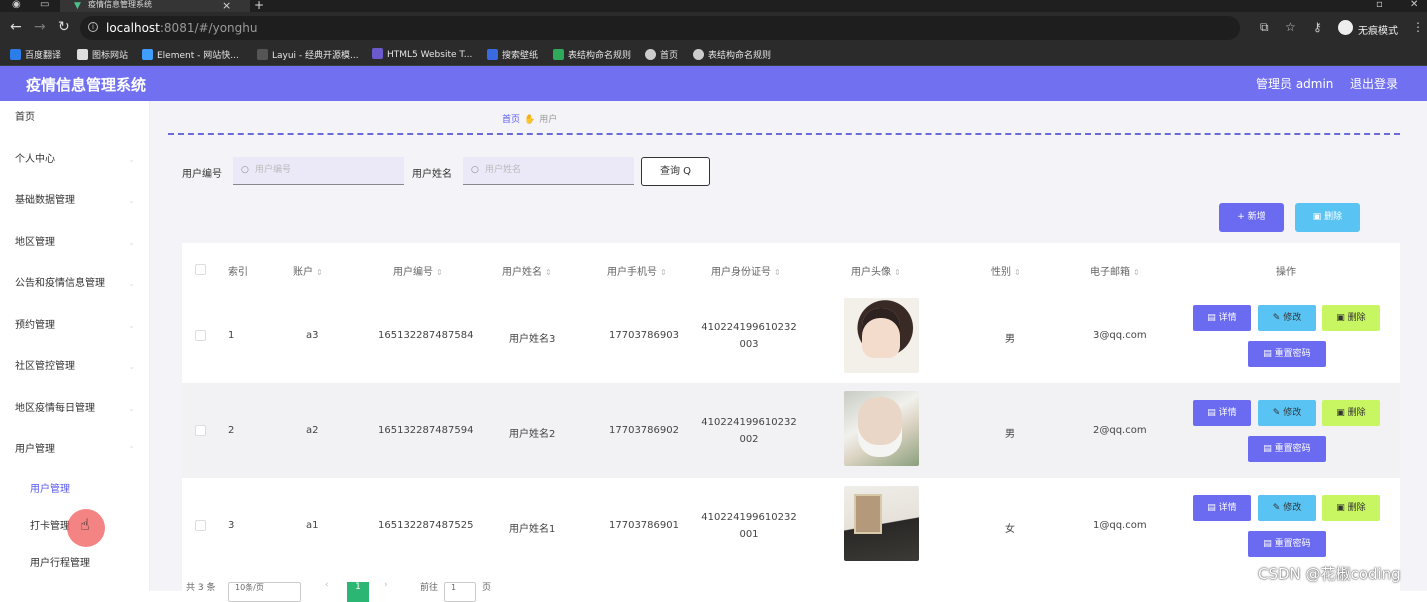  What do you see at coordinates (200, 269) in the screenshot?
I see `select-all-checkbox` at bounding box center [200, 269].